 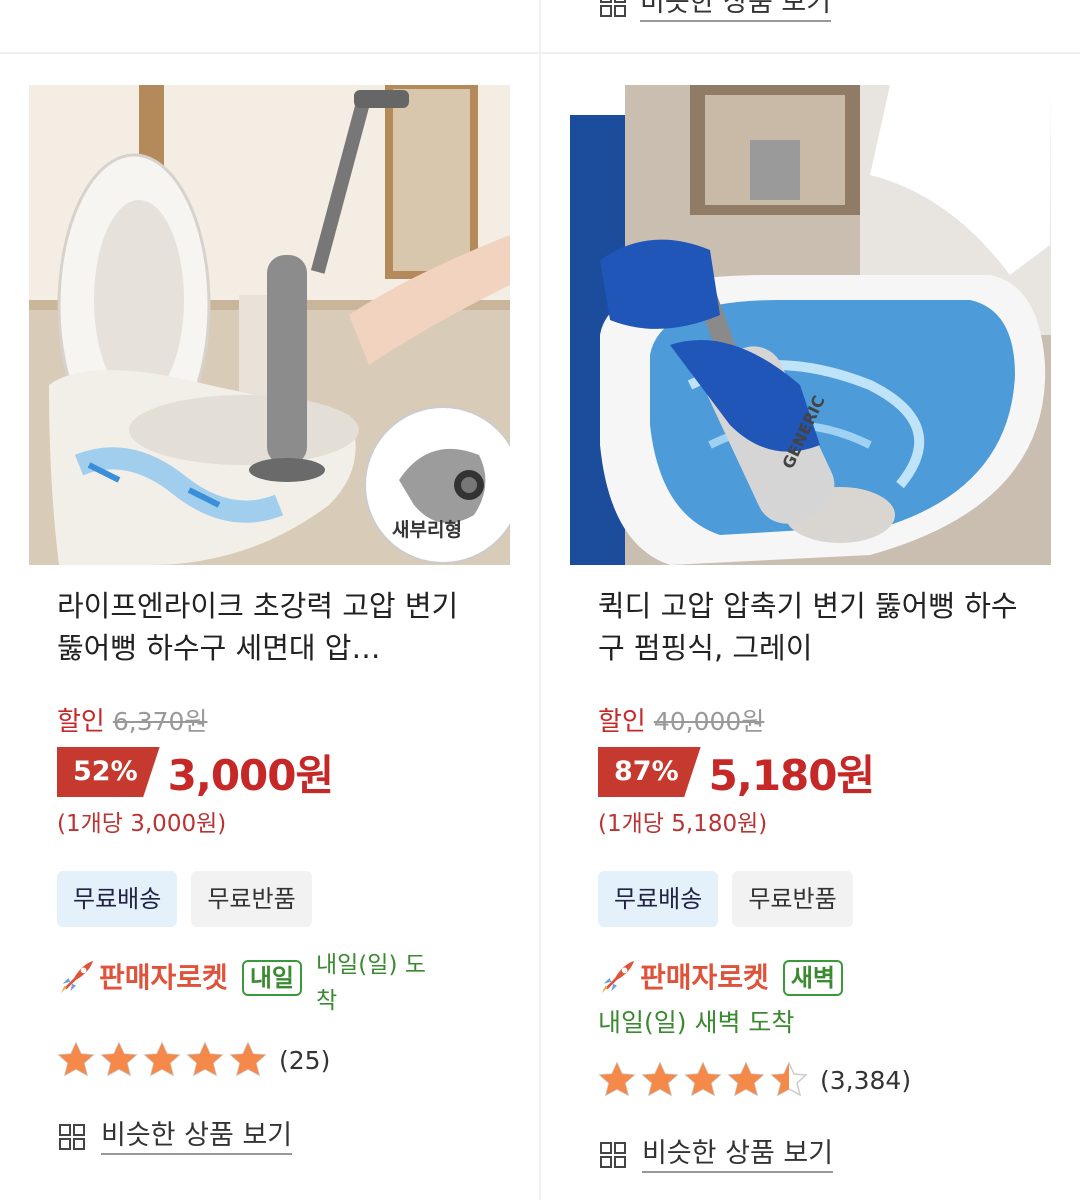 I want to click on price-line-2: 87% 5,180원, so click(x=810, y=772).